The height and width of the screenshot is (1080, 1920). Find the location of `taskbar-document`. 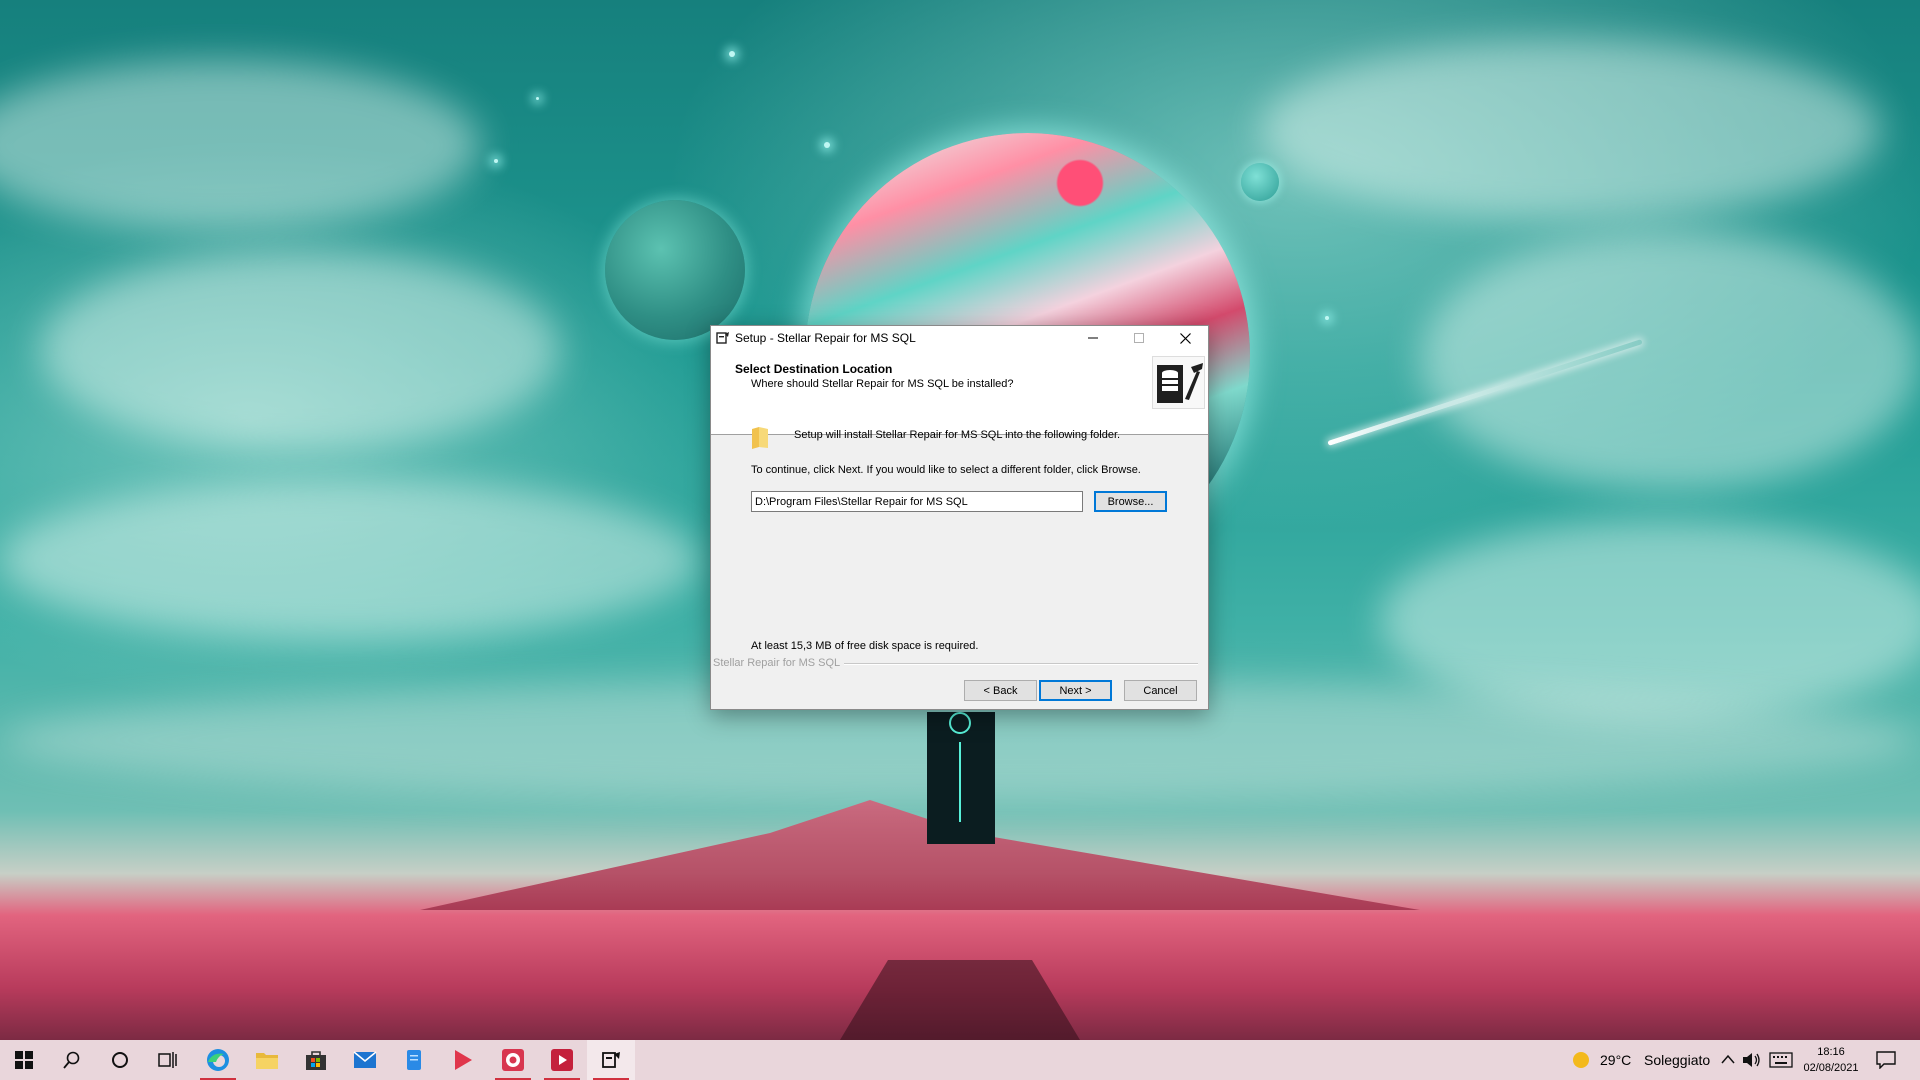

taskbar-document is located at coordinates (414, 1060).